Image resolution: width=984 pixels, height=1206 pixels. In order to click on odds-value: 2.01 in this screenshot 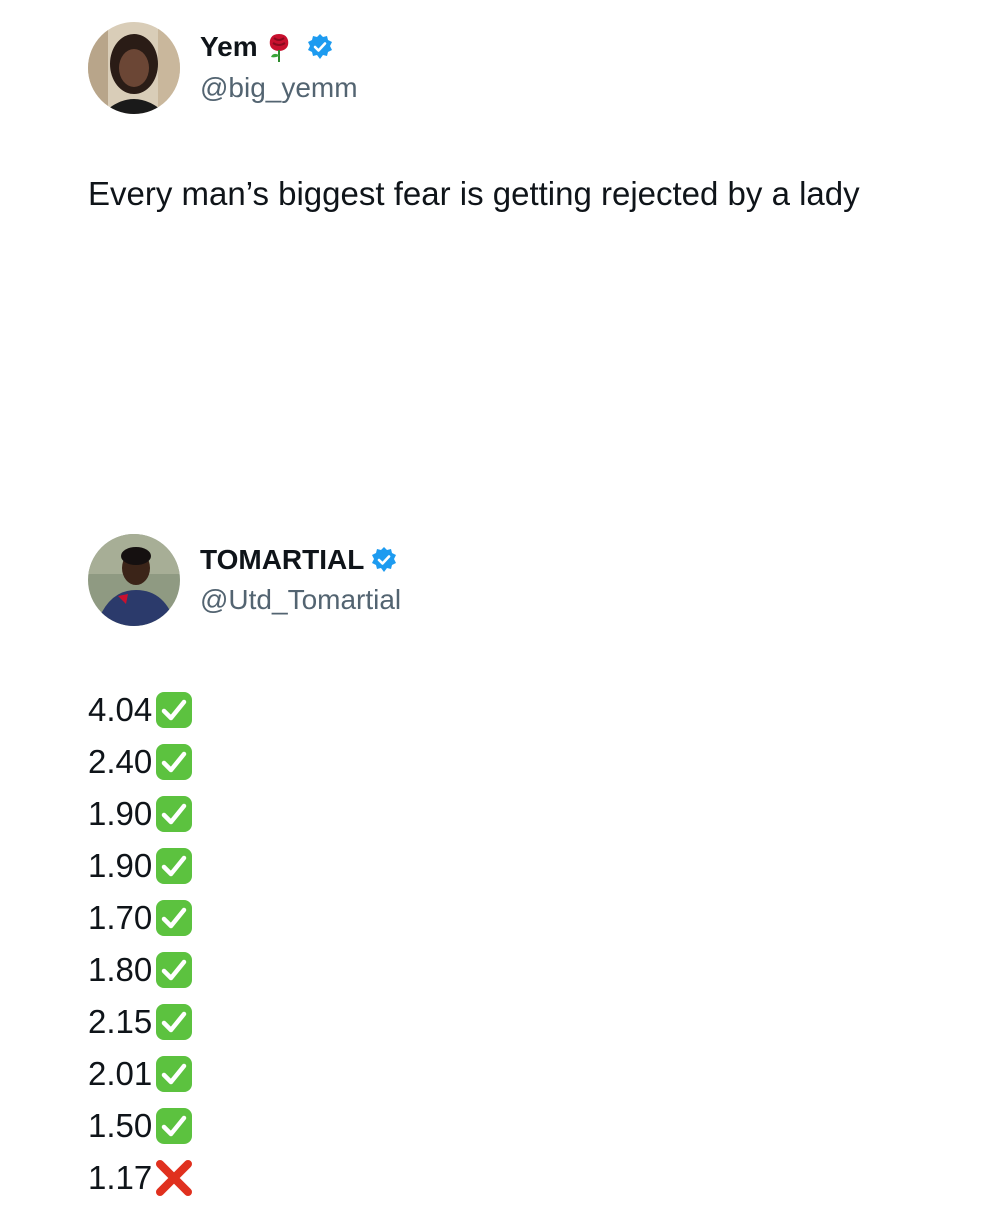, I will do `click(120, 1073)`.